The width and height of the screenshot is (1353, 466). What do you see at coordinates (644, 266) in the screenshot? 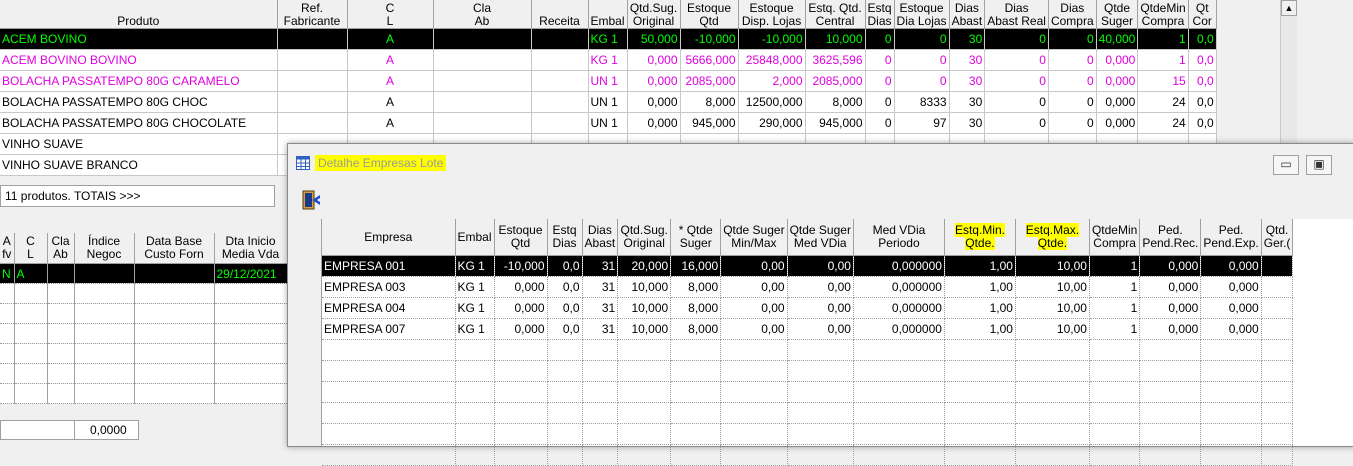
I see `empresa-cell: 20,000` at bounding box center [644, 266].